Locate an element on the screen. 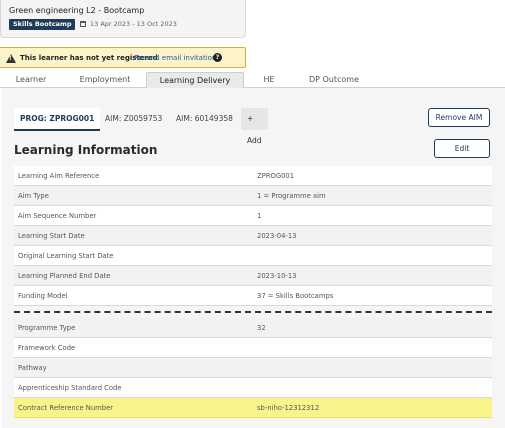 The width and height of the screenshot is (505, 428). course-title: Green engineering L2 - Bootcamp is located at coordinates (77, 10).